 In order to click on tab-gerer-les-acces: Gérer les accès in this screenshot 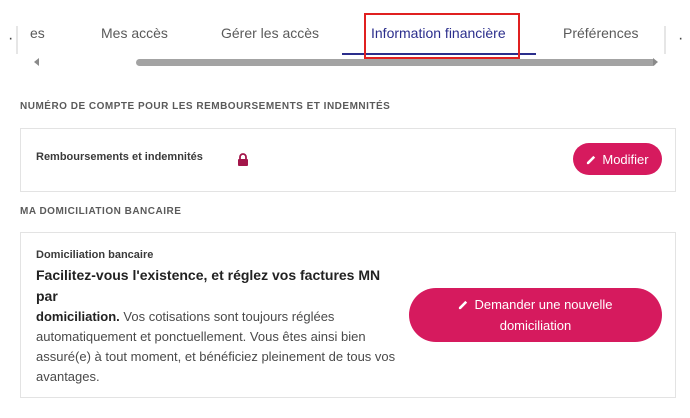, I will do `click(270, 33)`.